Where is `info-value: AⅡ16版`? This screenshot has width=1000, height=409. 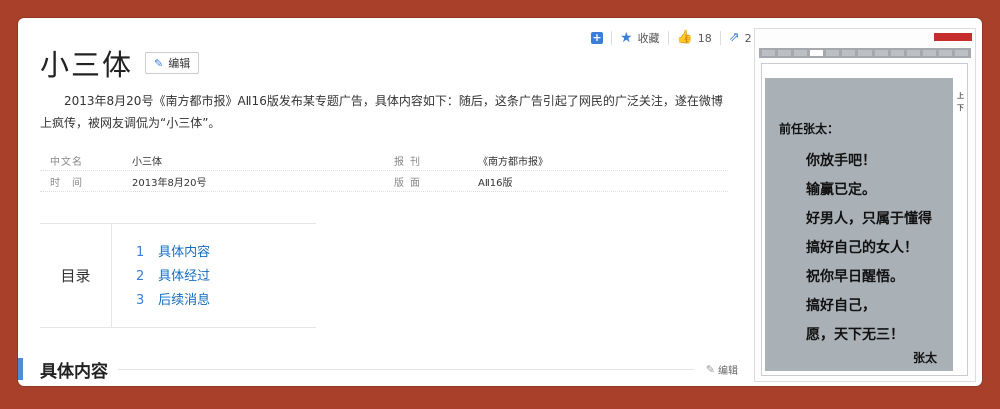
info-value: AⅡ16版 is located at coordinates (495, 183).